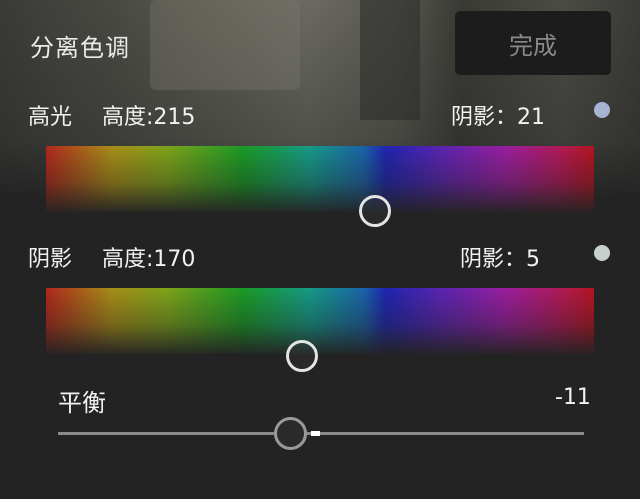 The image size is (640, 499). What do you see at coordinates (50, 117) in the screenshot?
I see `highlights-label: 高光` at bounding box center [50, 117].